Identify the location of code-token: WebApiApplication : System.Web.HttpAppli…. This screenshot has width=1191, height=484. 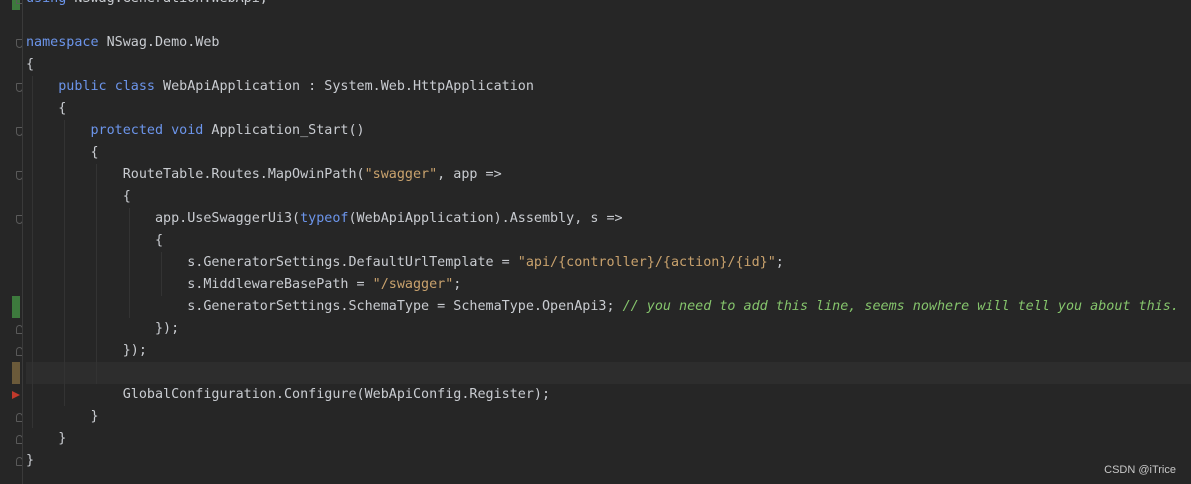
(344, 86).